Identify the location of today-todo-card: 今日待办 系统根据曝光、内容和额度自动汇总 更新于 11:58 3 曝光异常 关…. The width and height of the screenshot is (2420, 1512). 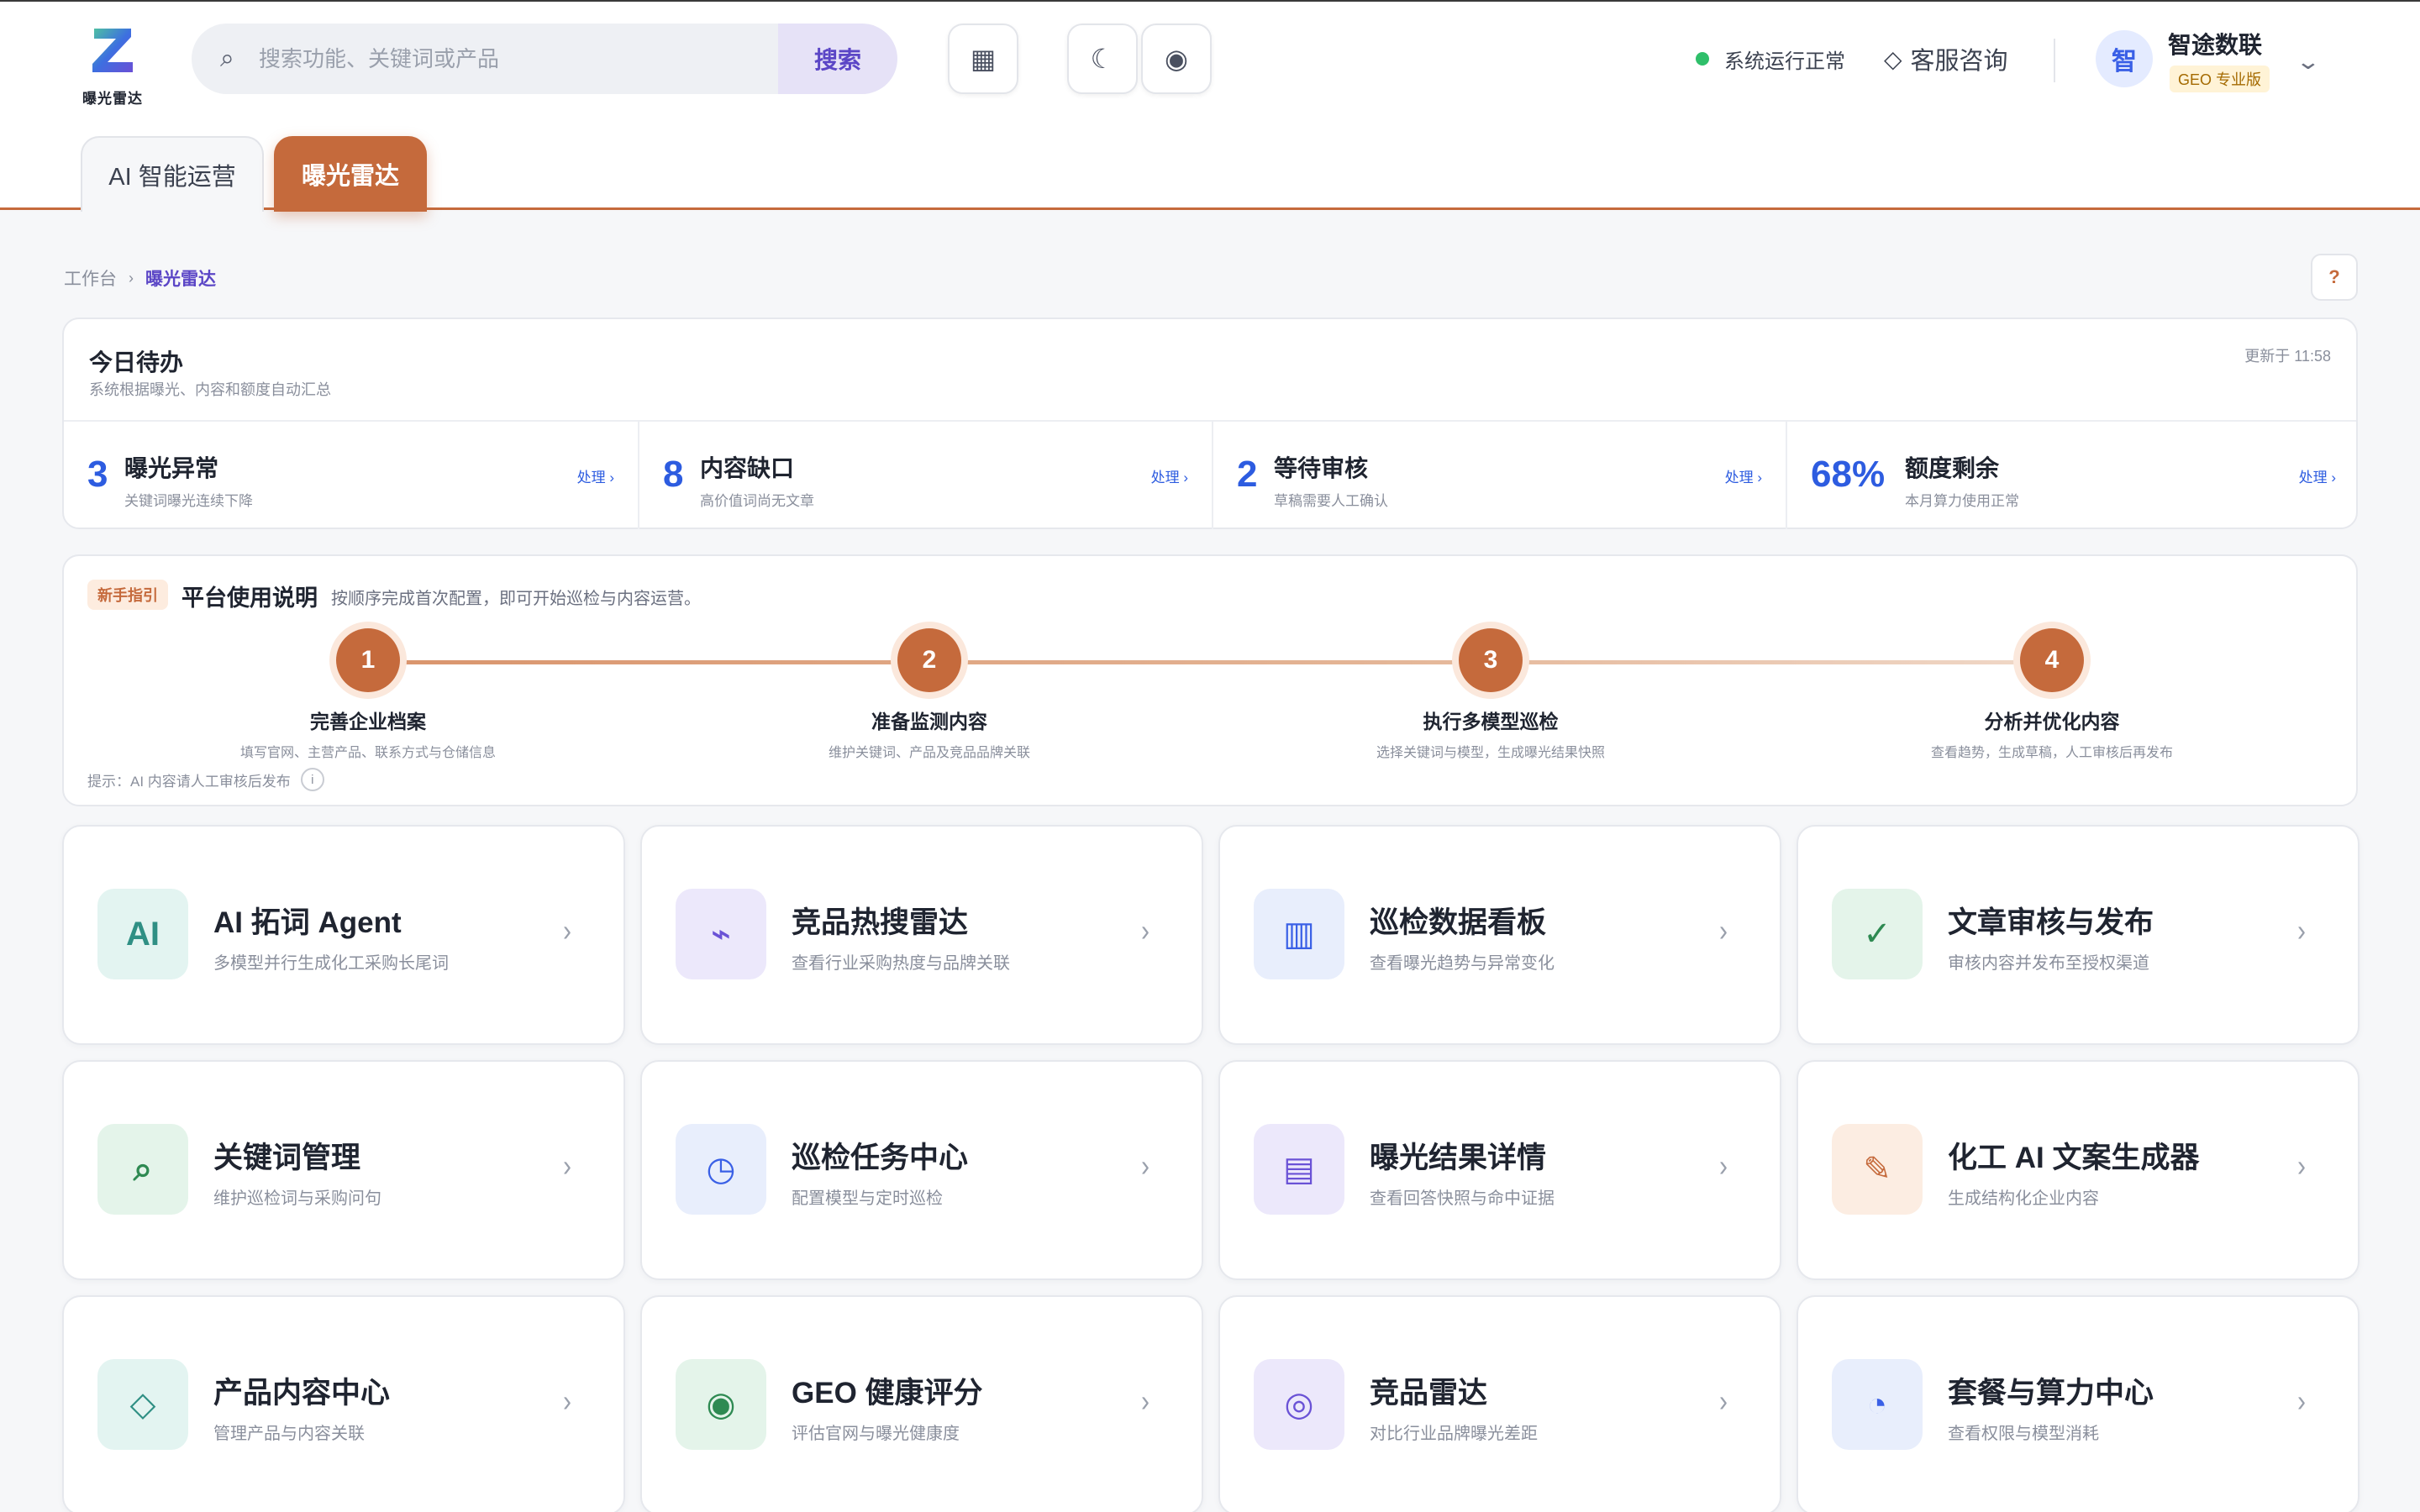
(1210, 423).